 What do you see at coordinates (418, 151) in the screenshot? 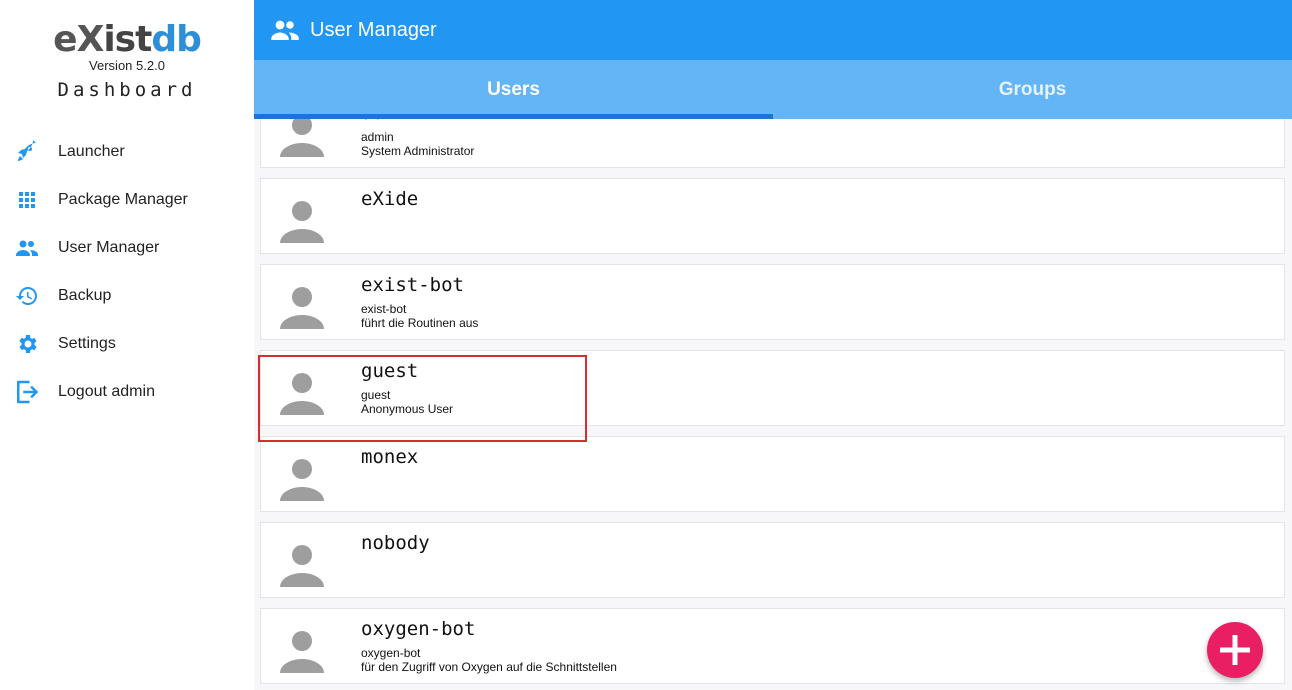
I see `user-description: System Administrator` at bounding box center [418, 151].